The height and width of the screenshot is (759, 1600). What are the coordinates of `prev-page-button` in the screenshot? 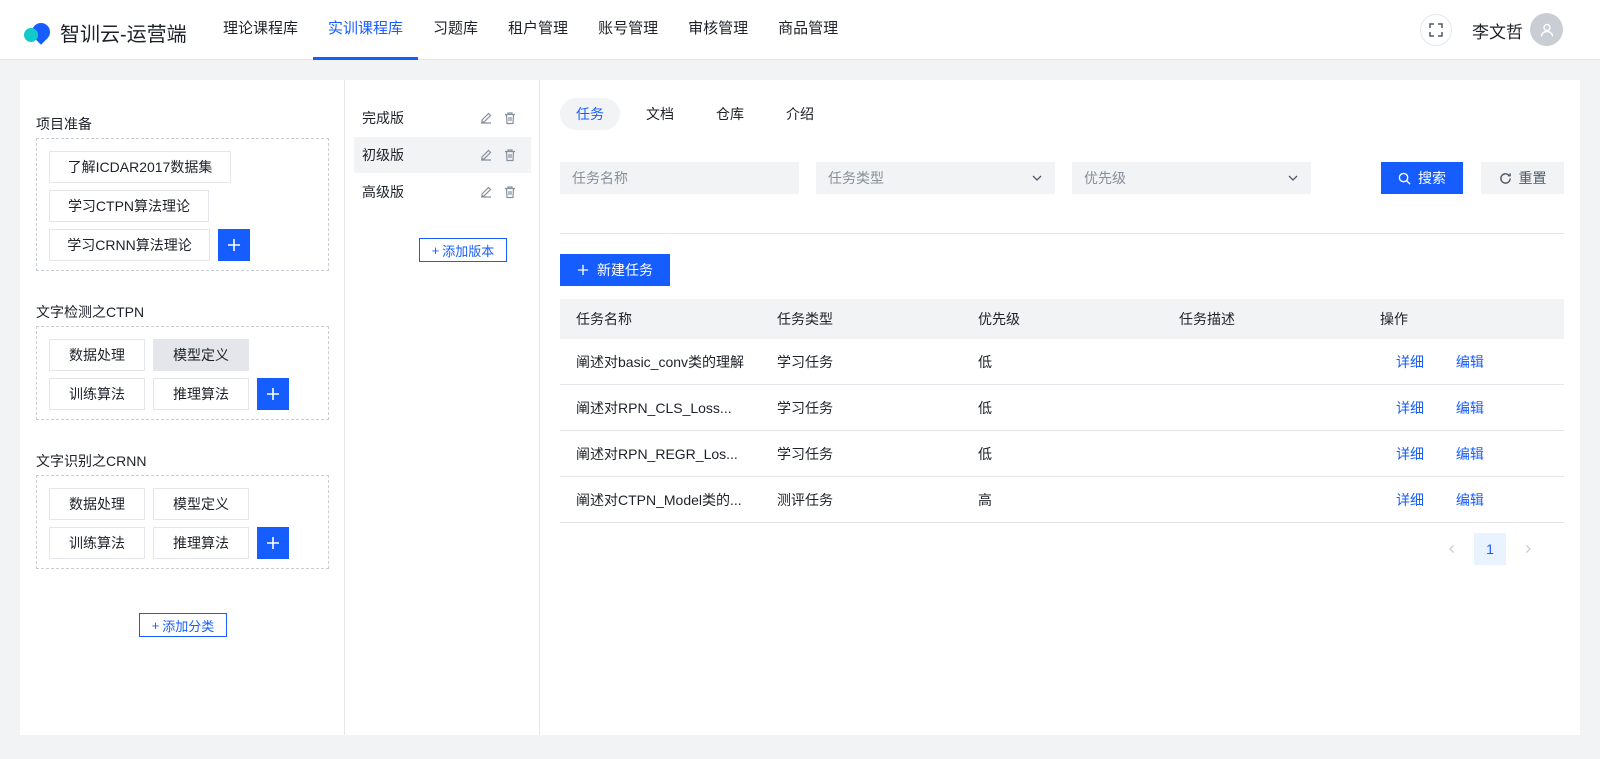 It's located at (1452, 549).